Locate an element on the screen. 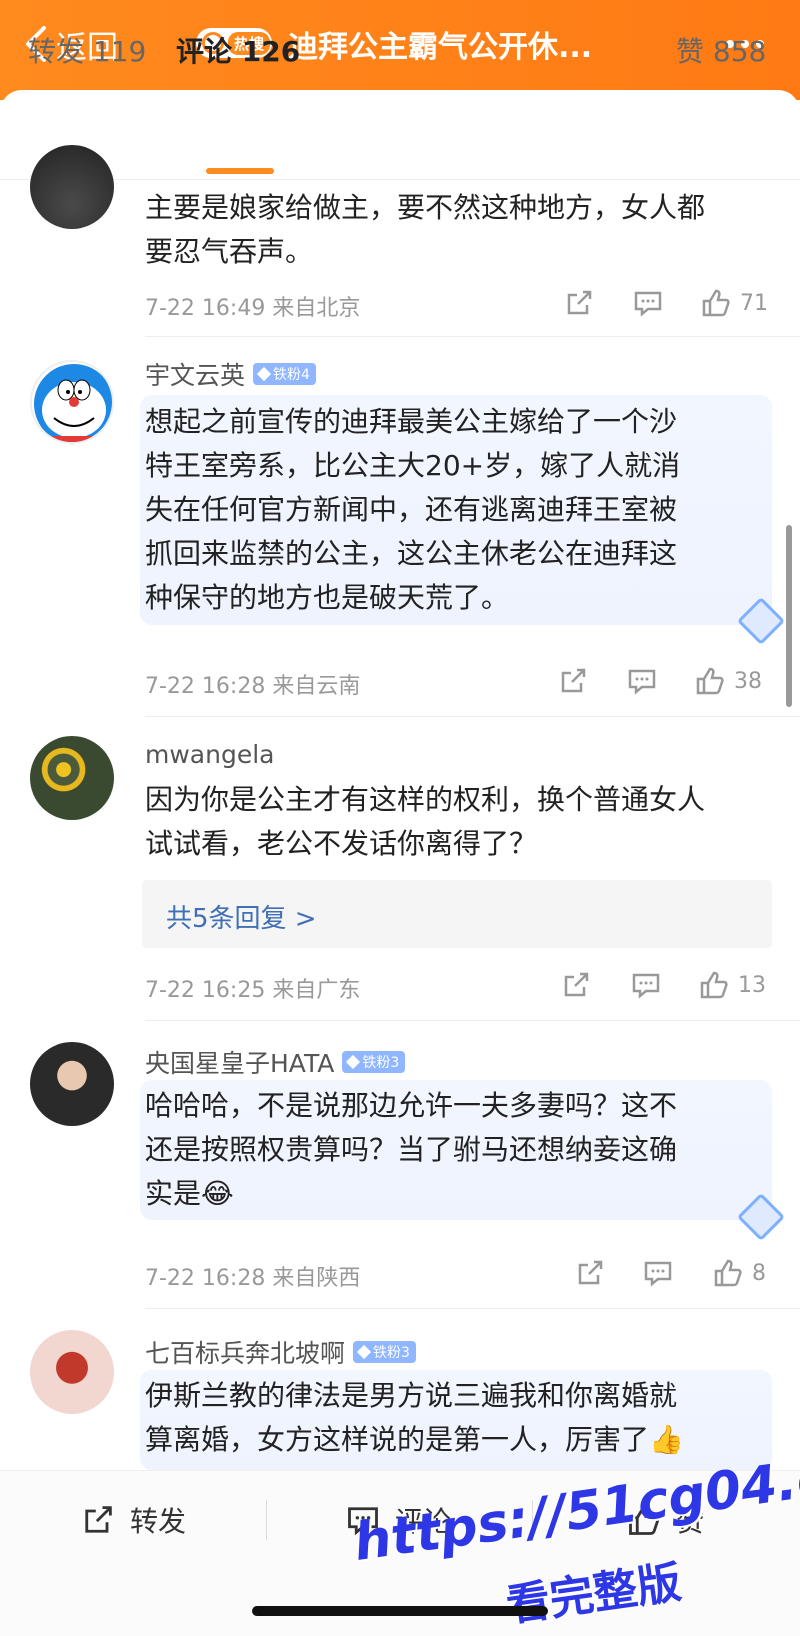  like-button: 71 is located at coordinates (734, 303).